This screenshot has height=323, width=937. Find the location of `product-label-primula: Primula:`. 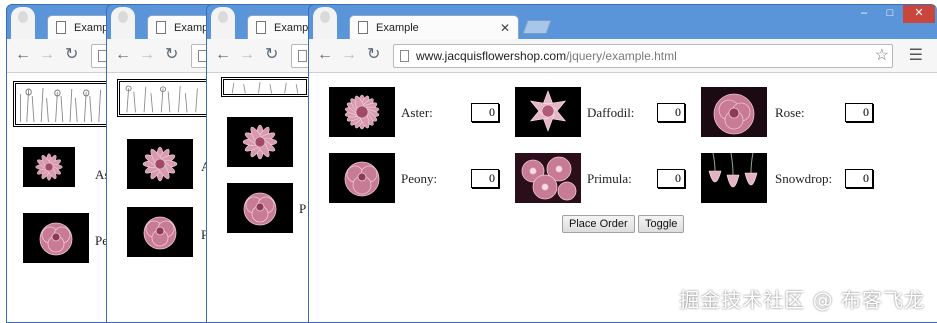

product-label-primula: Primula: is located at coordinates (609, 178).